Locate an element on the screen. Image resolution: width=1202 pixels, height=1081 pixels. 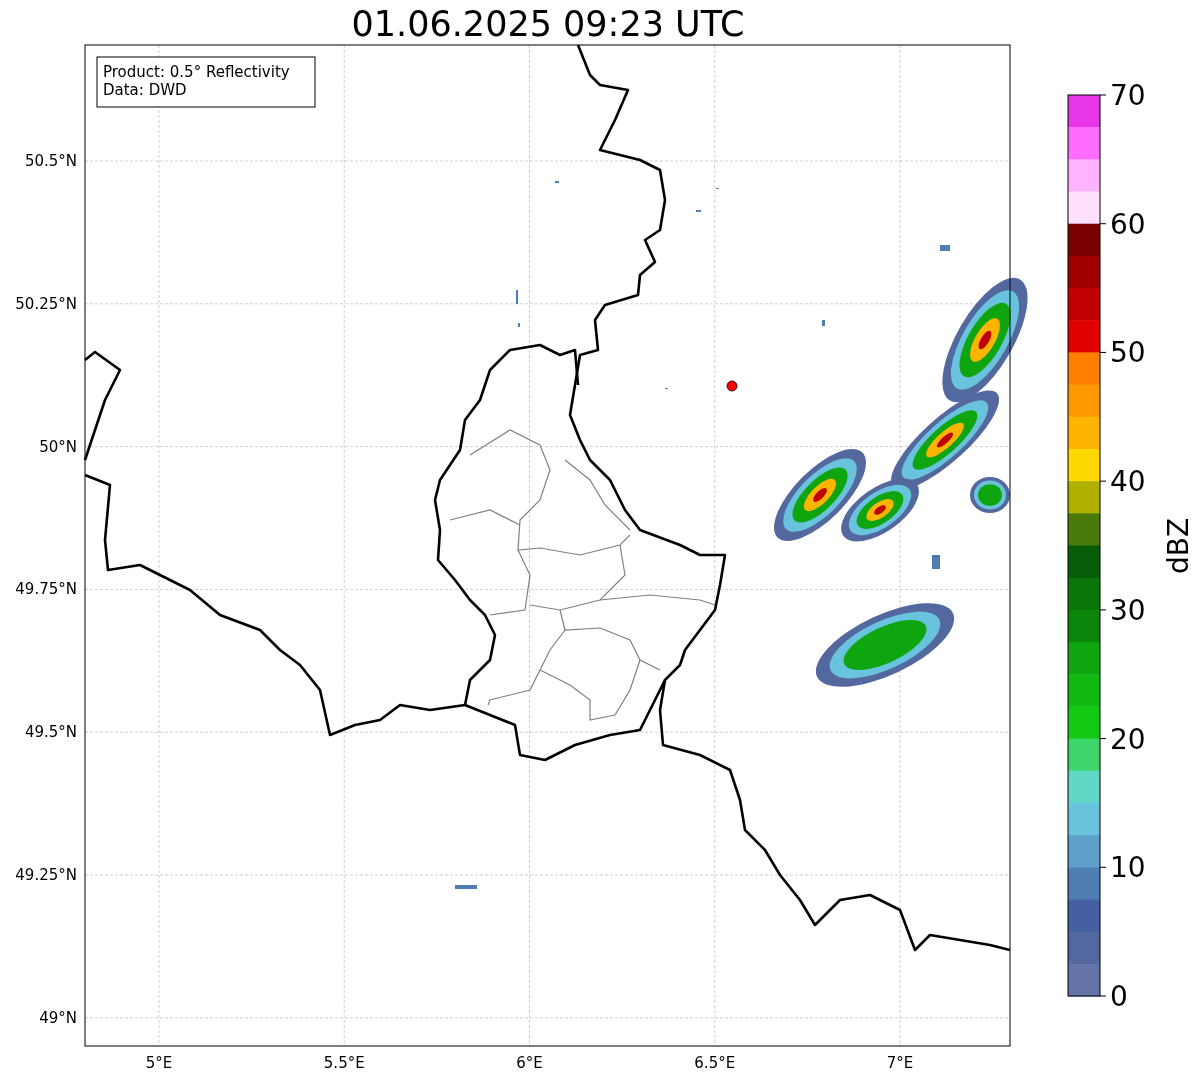
latitude-label: 49.5°N is located at coordinates (50, 732).